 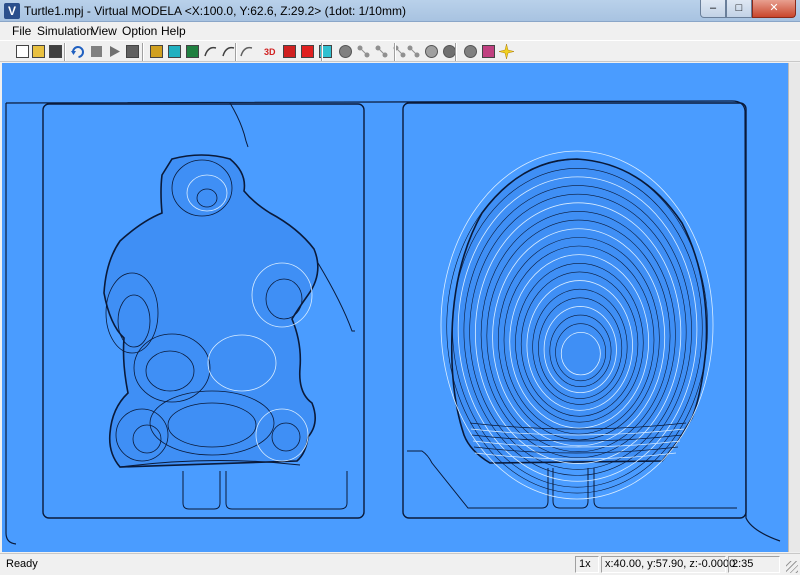 I want to click on zoom-indicator: 1x, so click(x=587, y=564).